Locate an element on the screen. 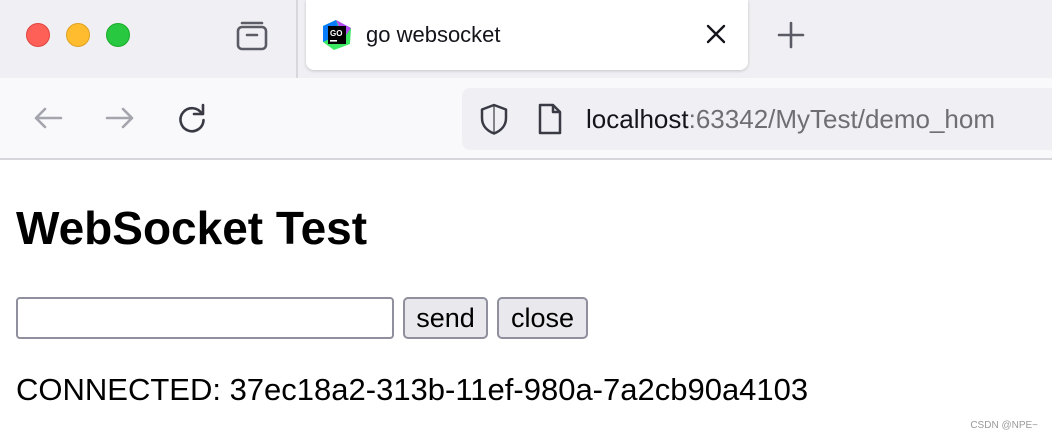 The height and width of the screenshot is (440, 1052). url-host: localhost is located at coordinates (637, 119).